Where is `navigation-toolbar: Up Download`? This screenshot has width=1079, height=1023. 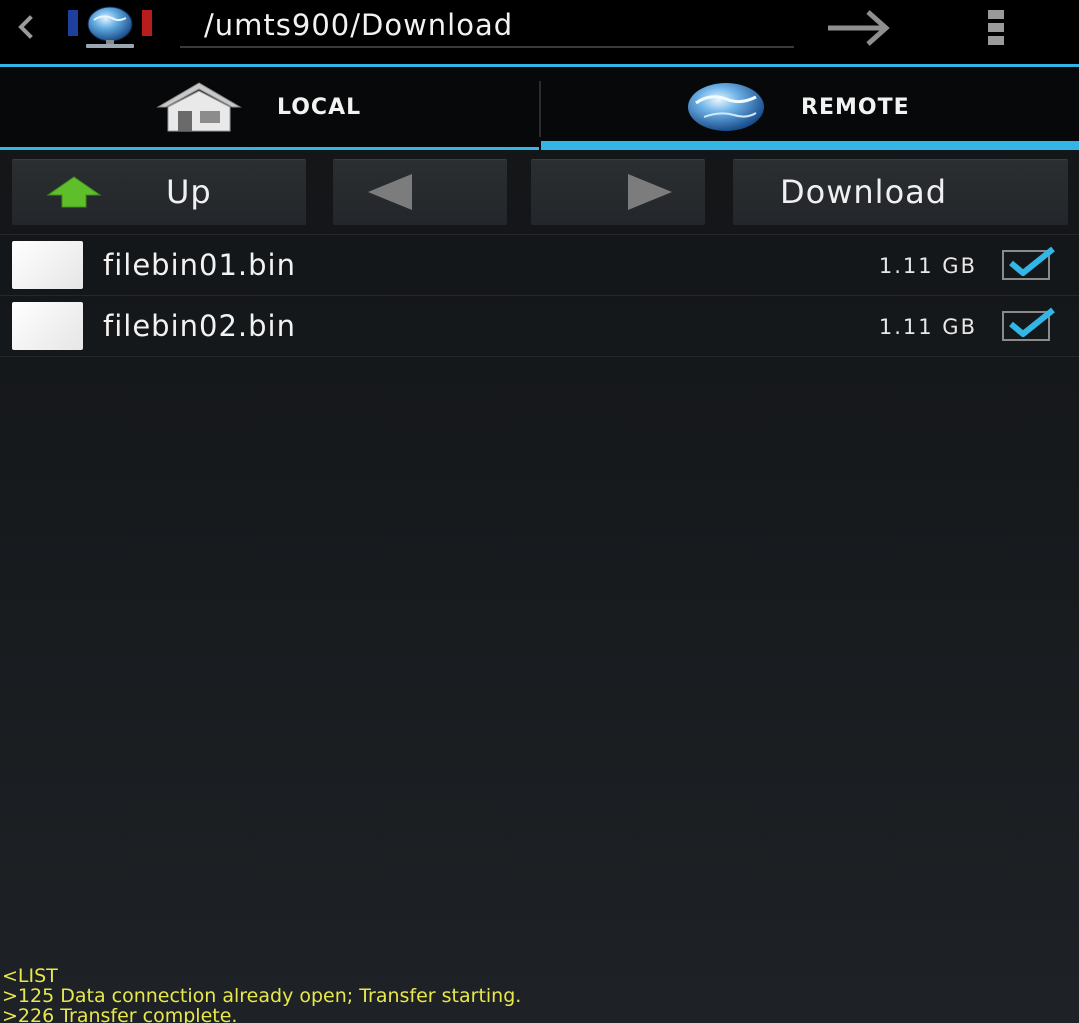
navigation-toolbar: Up Download is located at coordinates (539, 192).